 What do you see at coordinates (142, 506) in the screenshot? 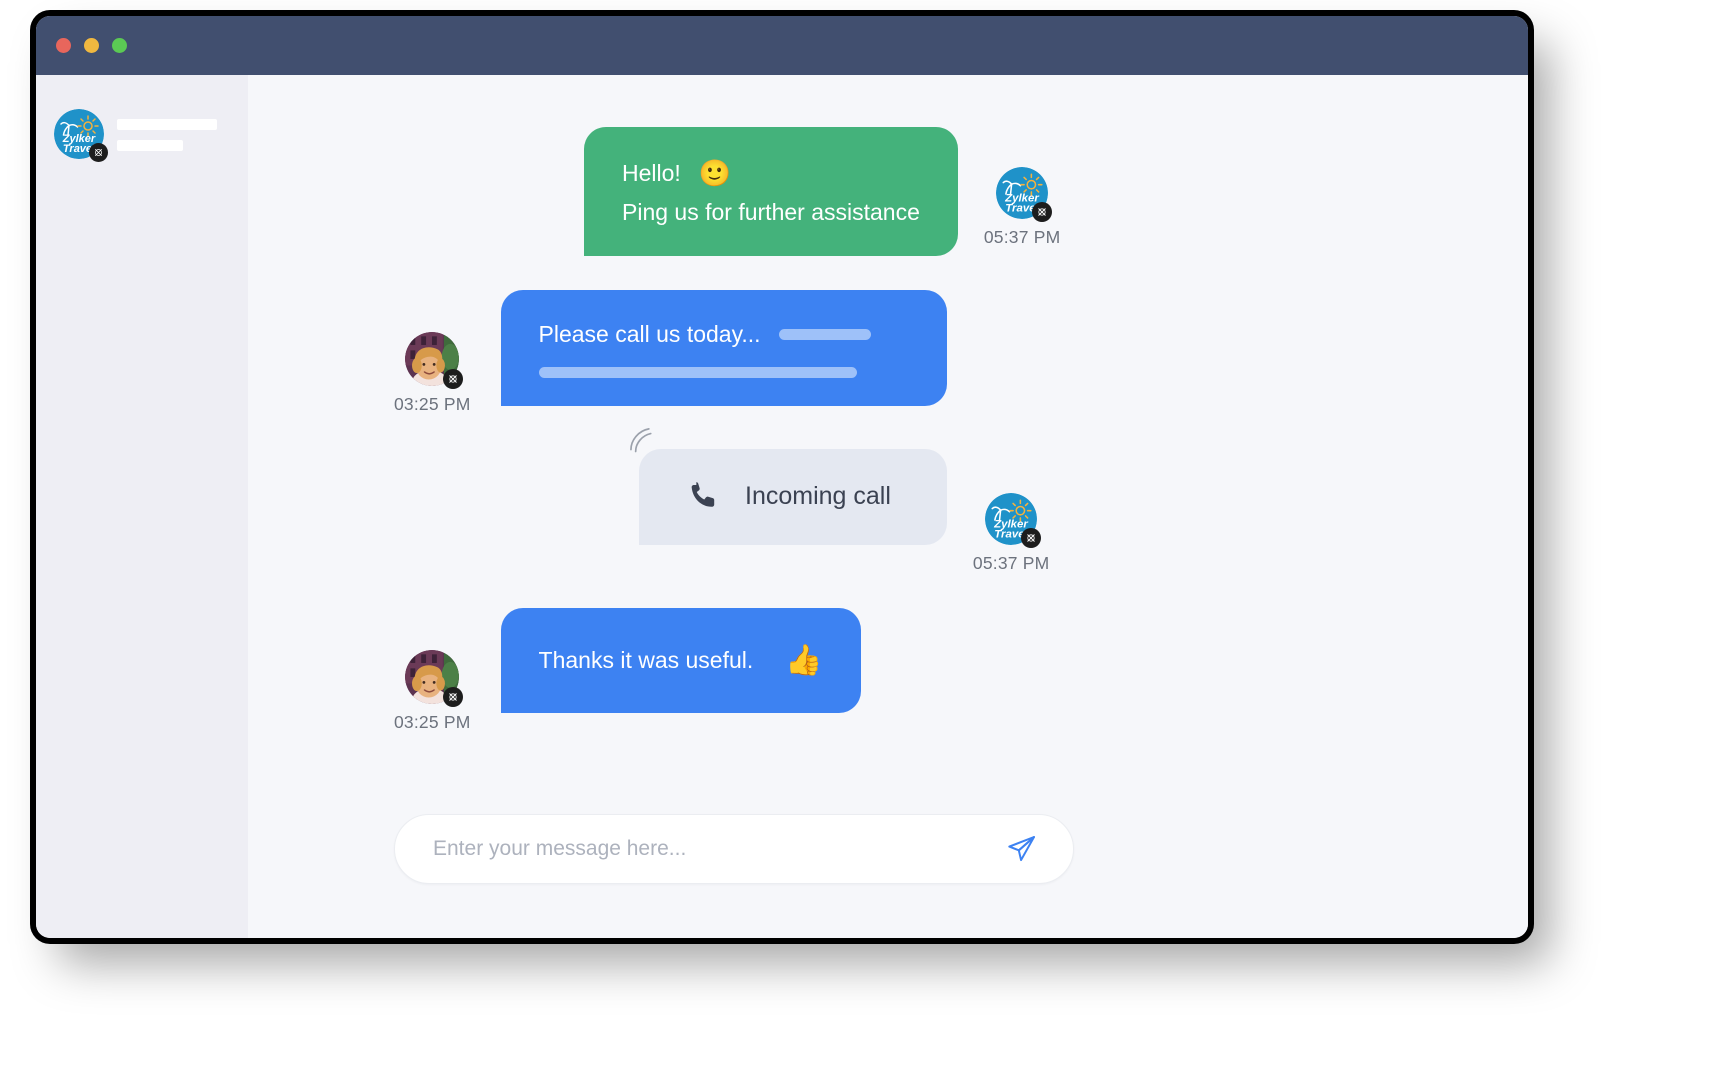
I see `sidebar: Zylker Travel` at bounding box center [142, 506].